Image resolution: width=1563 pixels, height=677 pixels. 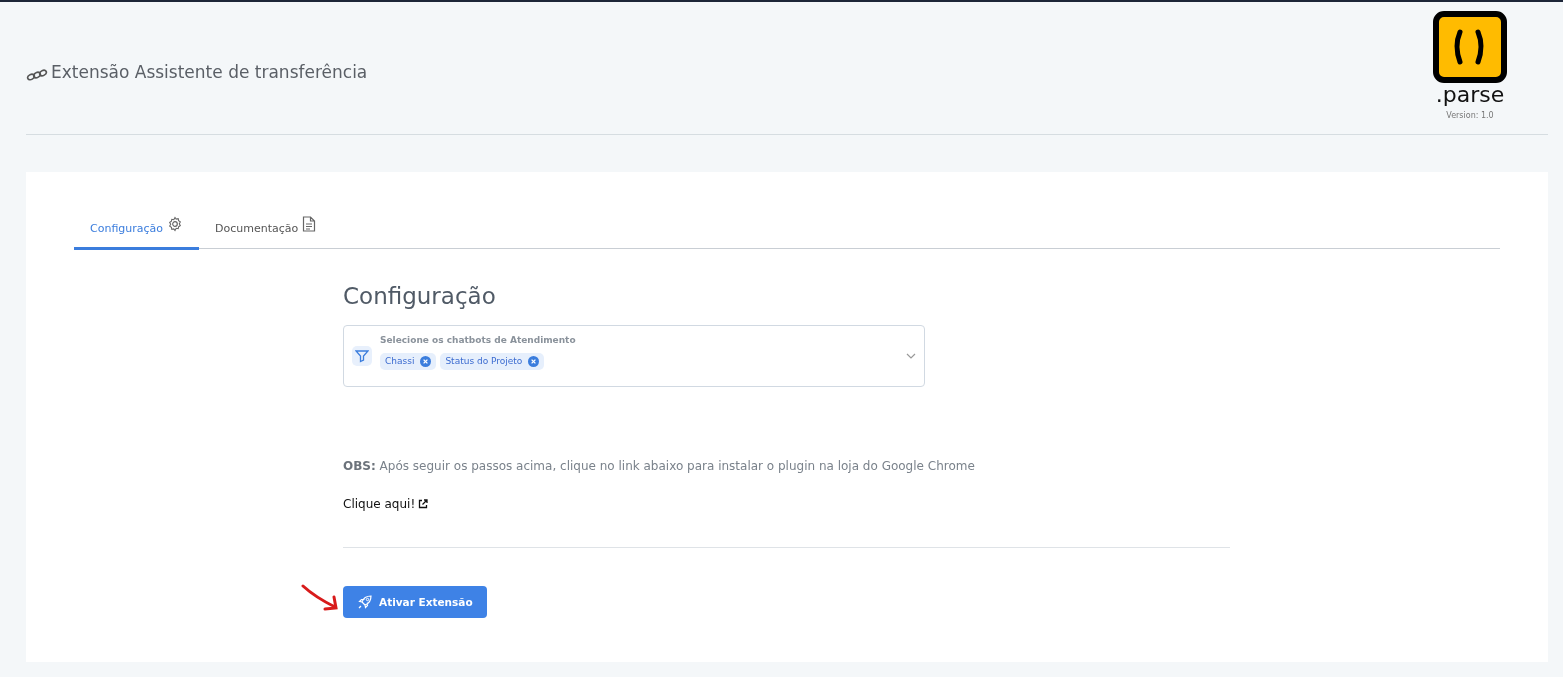 What do you see at coordinates (415, 602) in the screenshot?
I see `activate-extension-button: Ativar Extensão` at bounding box center [415, 602].